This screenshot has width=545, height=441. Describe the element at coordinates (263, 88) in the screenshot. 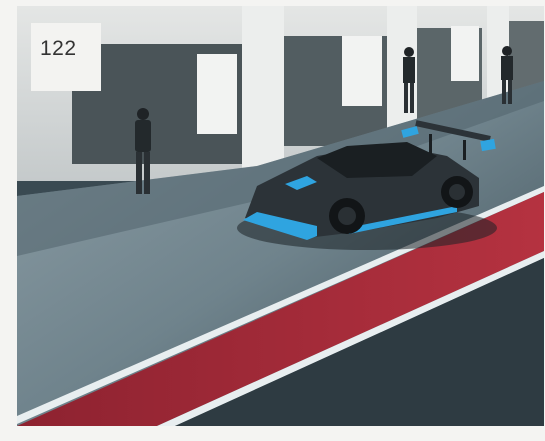

I see `building-pillar` at that location.